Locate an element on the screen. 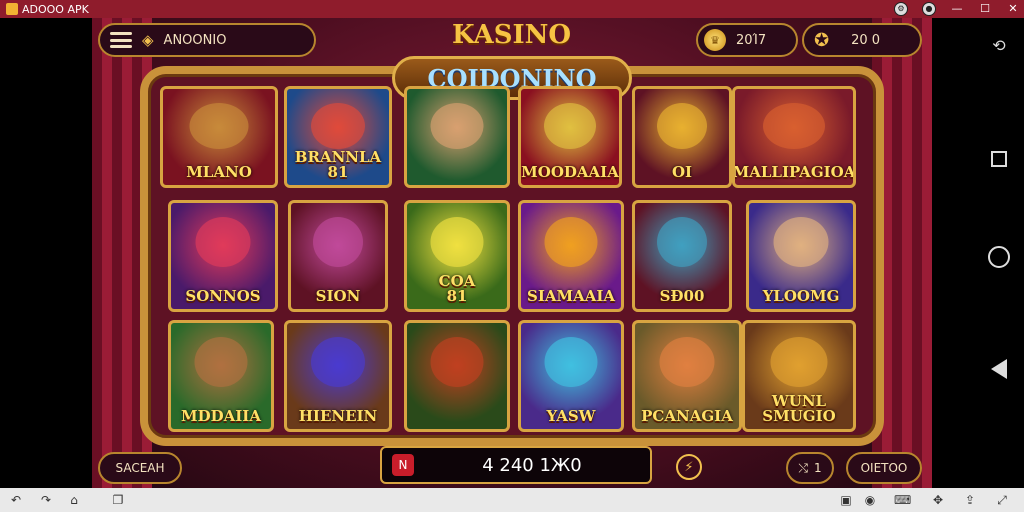 The image size is (1024, 512). record-icon: ◉ is located at coordinates (870, 500).